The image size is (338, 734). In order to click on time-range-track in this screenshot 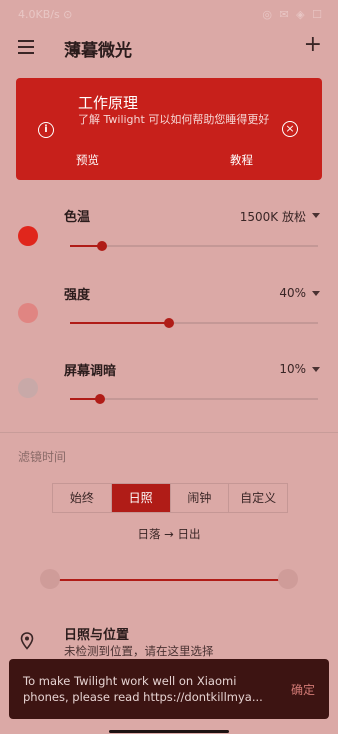, I will do `click(169, 580)`.